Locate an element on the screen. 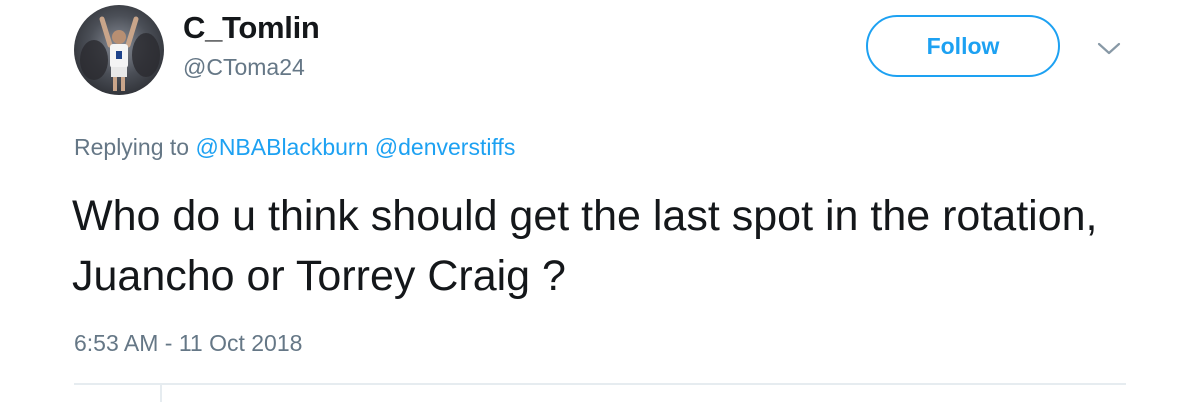 The image size is (1200, 402). mention-link: @NBABlackburn is located at coordinates (281, 147).